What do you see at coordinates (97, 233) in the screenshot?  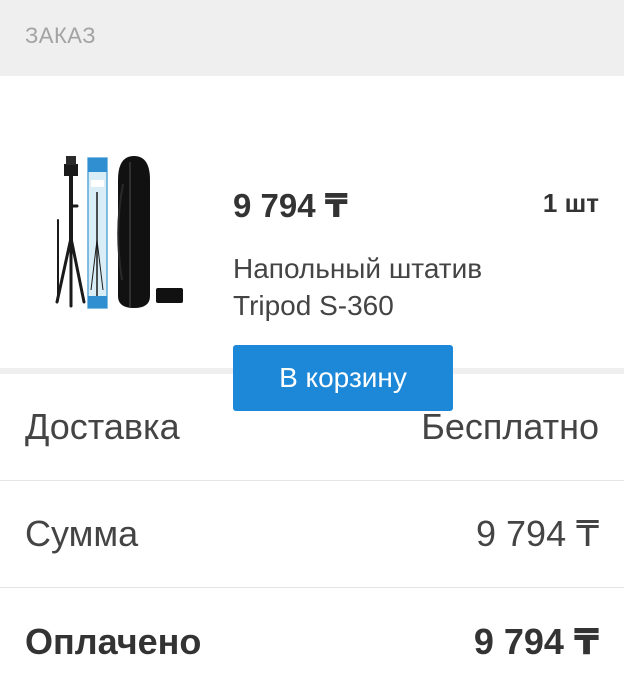 I see `box-graphic` at bounding box center [97, 233].